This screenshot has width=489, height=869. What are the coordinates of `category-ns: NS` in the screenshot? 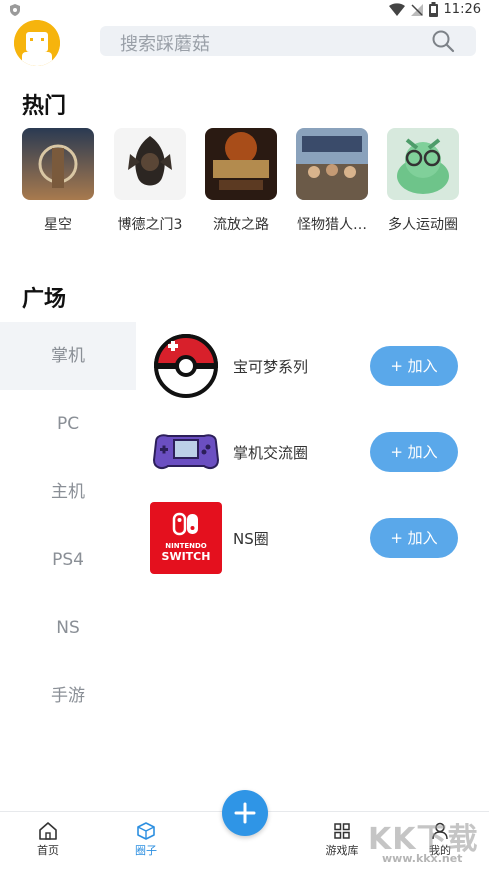 It's located at (68, 628).